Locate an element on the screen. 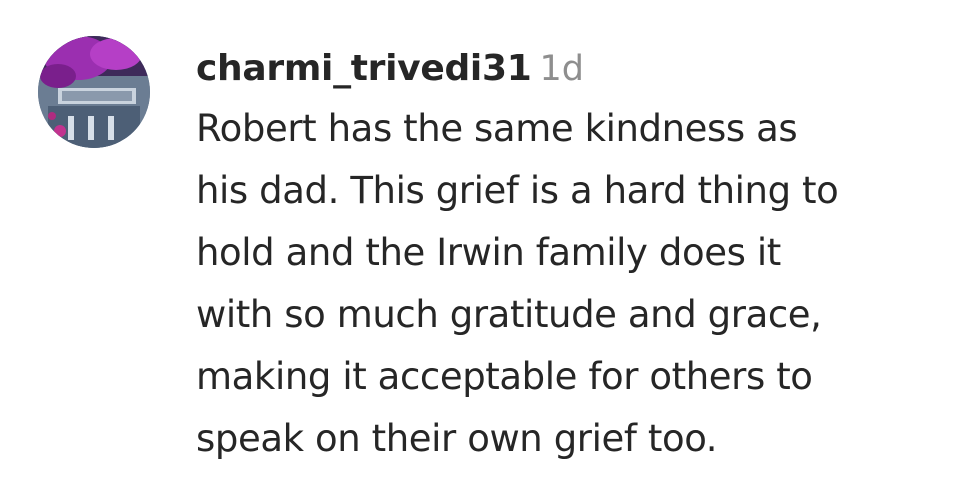 The width and height of the screenshot is (980, 500). comment-text-line: speak on their own grief too. is located at coordinates (457, 438).